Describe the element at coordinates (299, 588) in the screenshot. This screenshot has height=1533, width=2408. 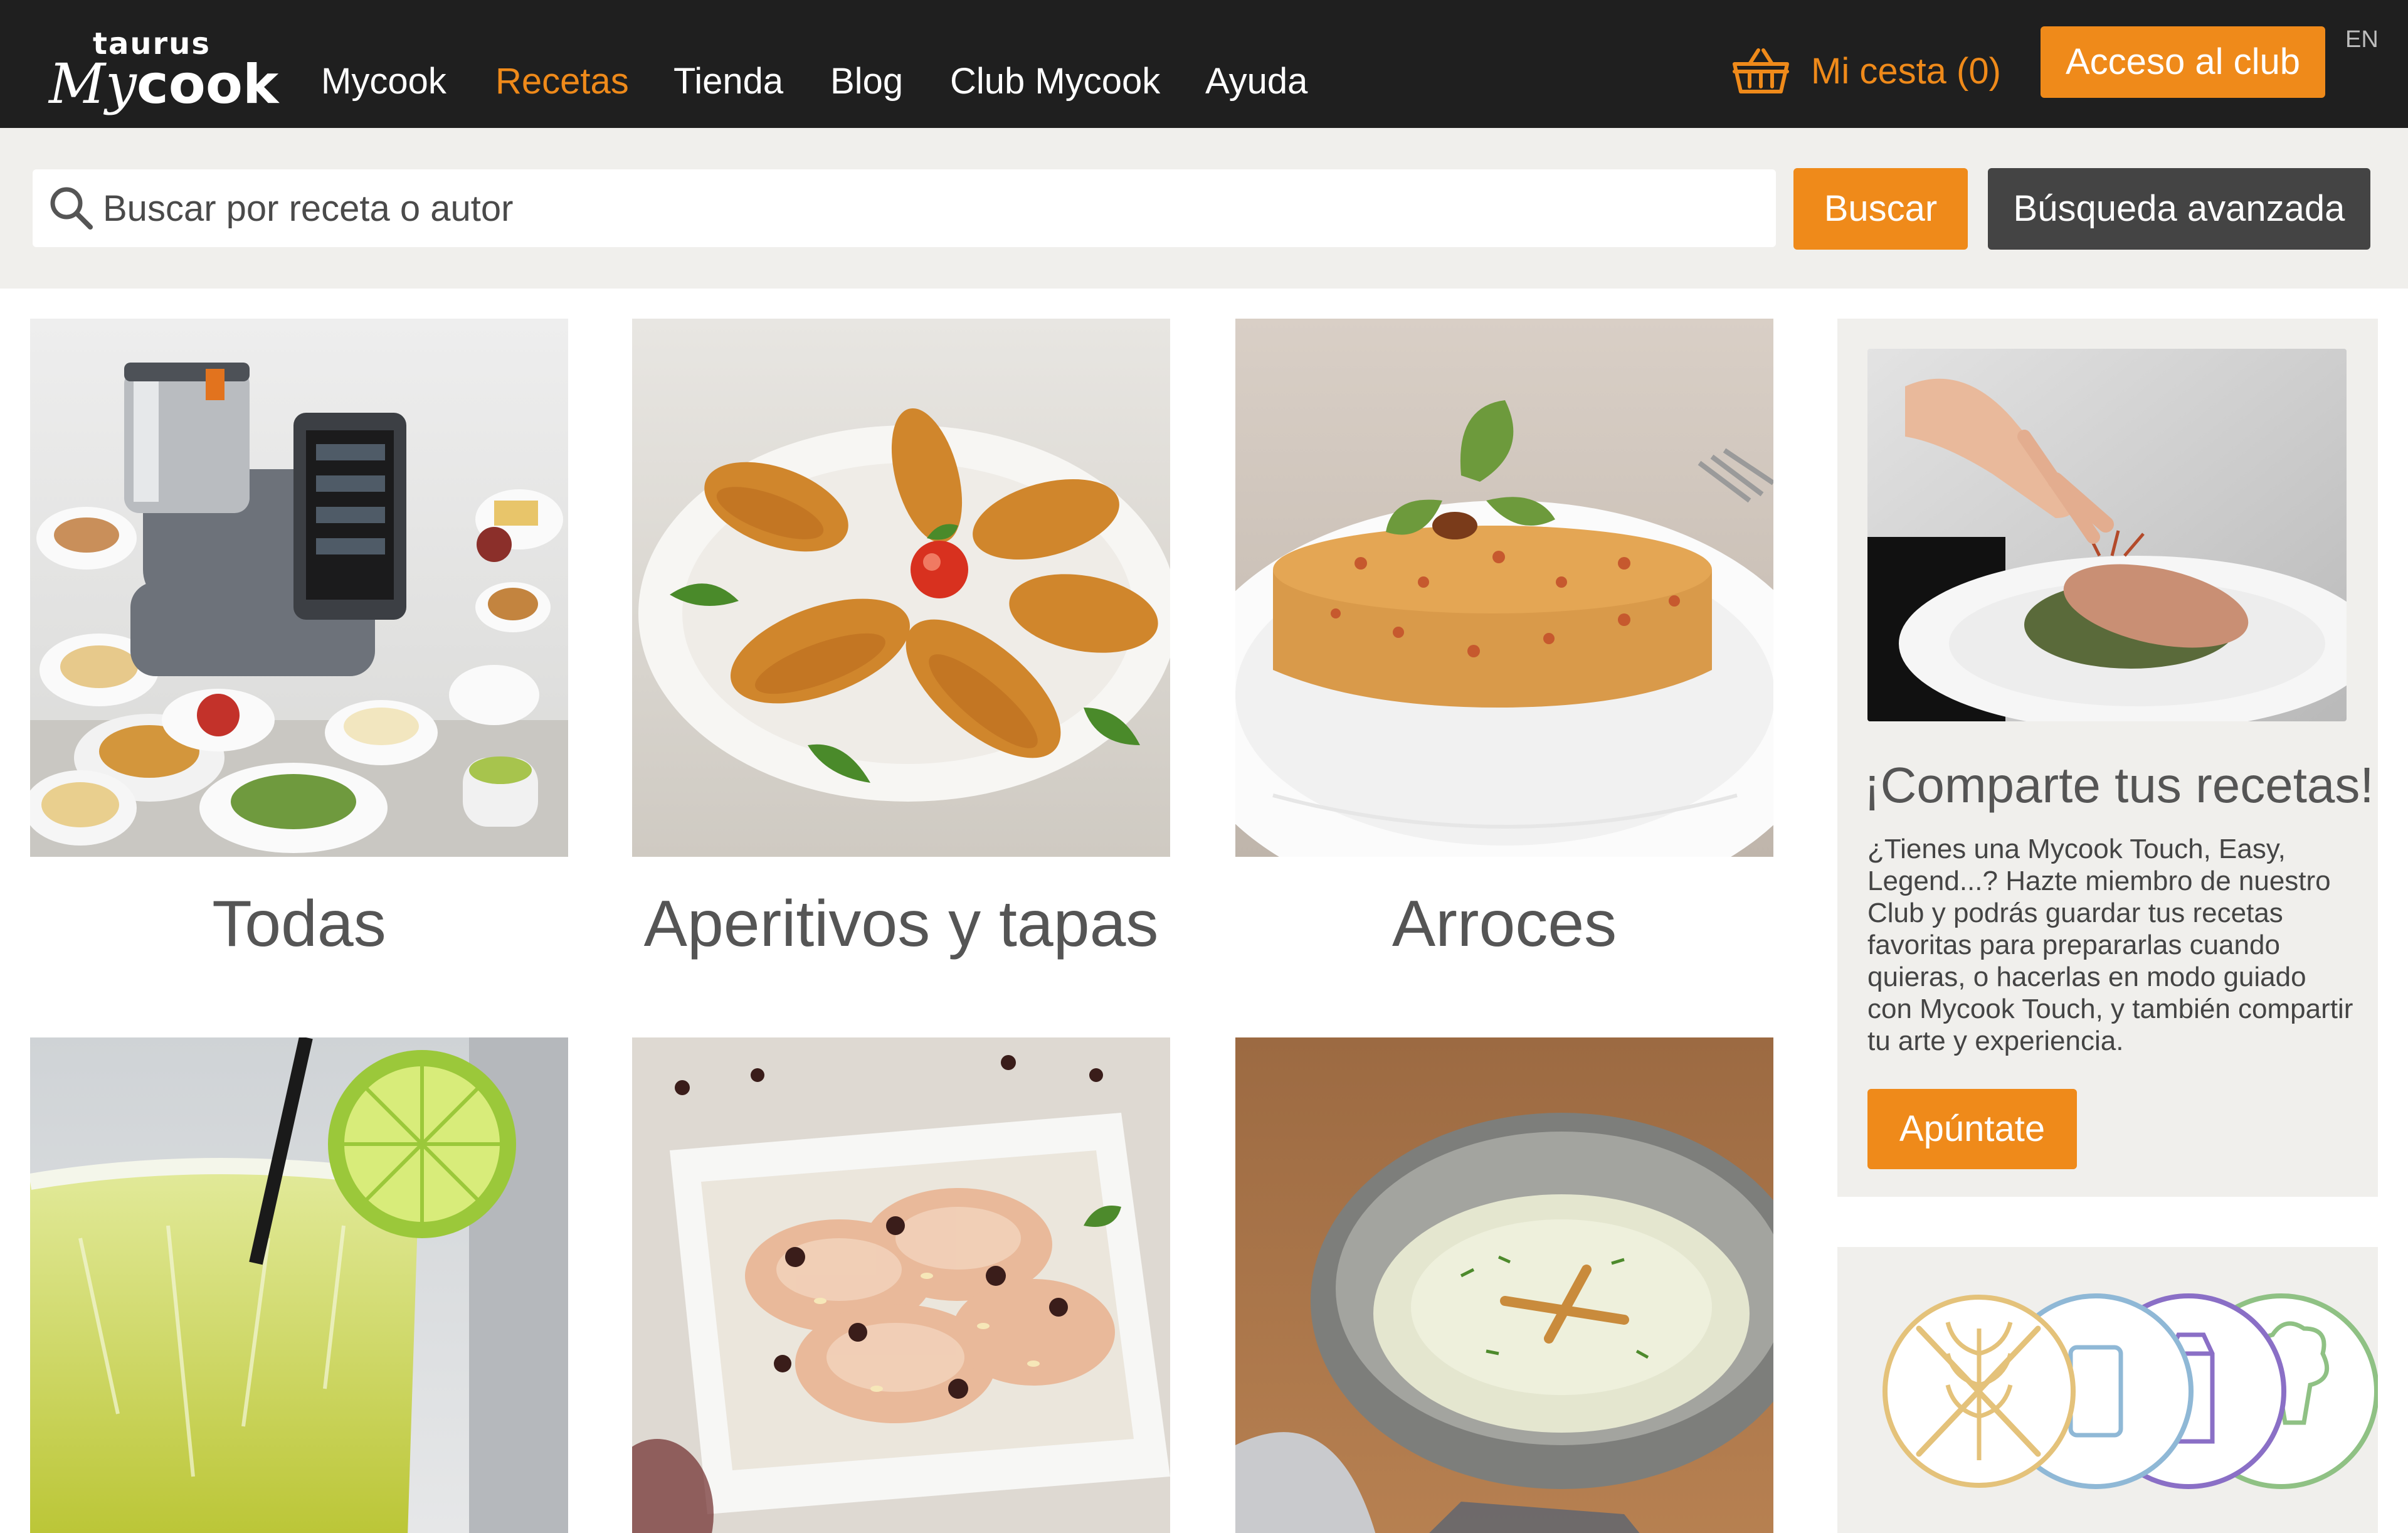
I see `mycook-machine-image` at that location.